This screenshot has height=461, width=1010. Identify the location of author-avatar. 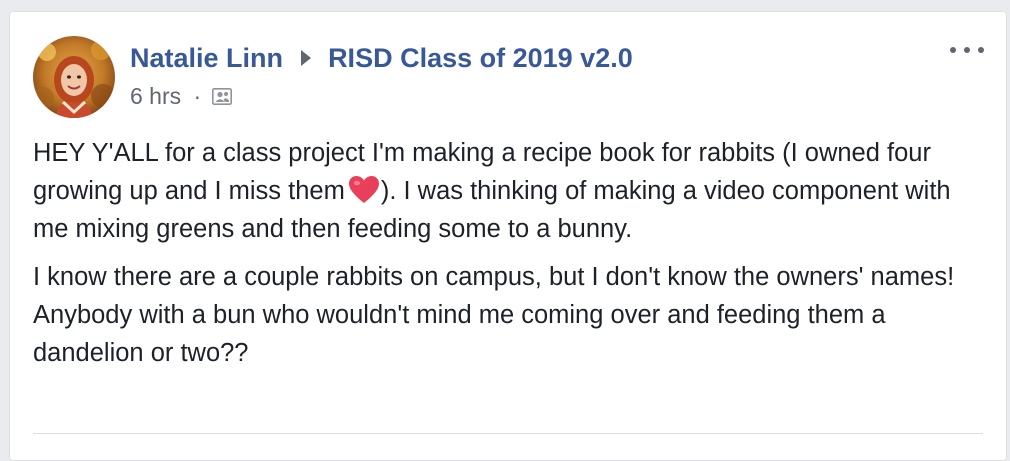
(74, 77).